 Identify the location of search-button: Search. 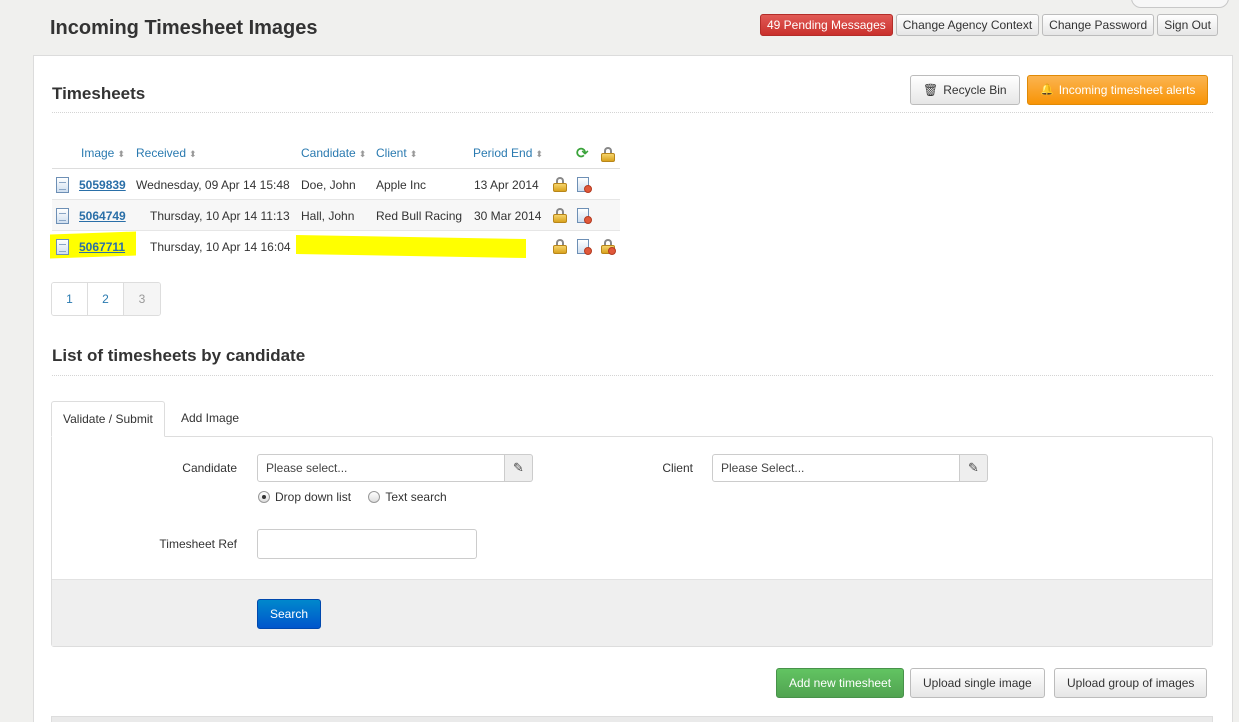
(289, 614).